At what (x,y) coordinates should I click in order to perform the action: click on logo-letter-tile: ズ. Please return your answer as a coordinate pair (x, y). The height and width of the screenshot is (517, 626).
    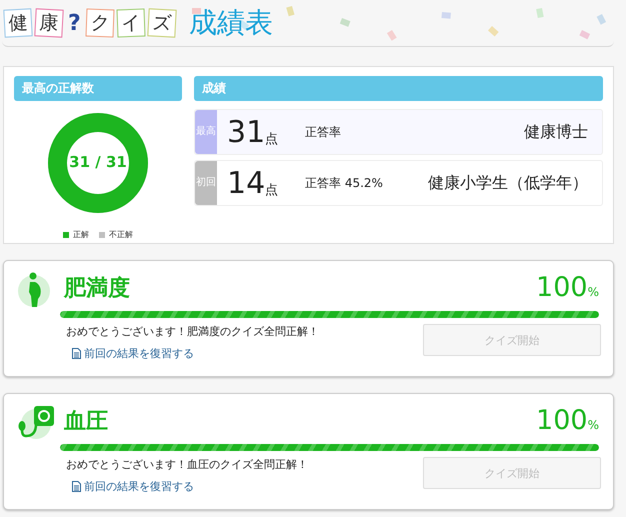
    Looking at the image, I should click on (161, 23).